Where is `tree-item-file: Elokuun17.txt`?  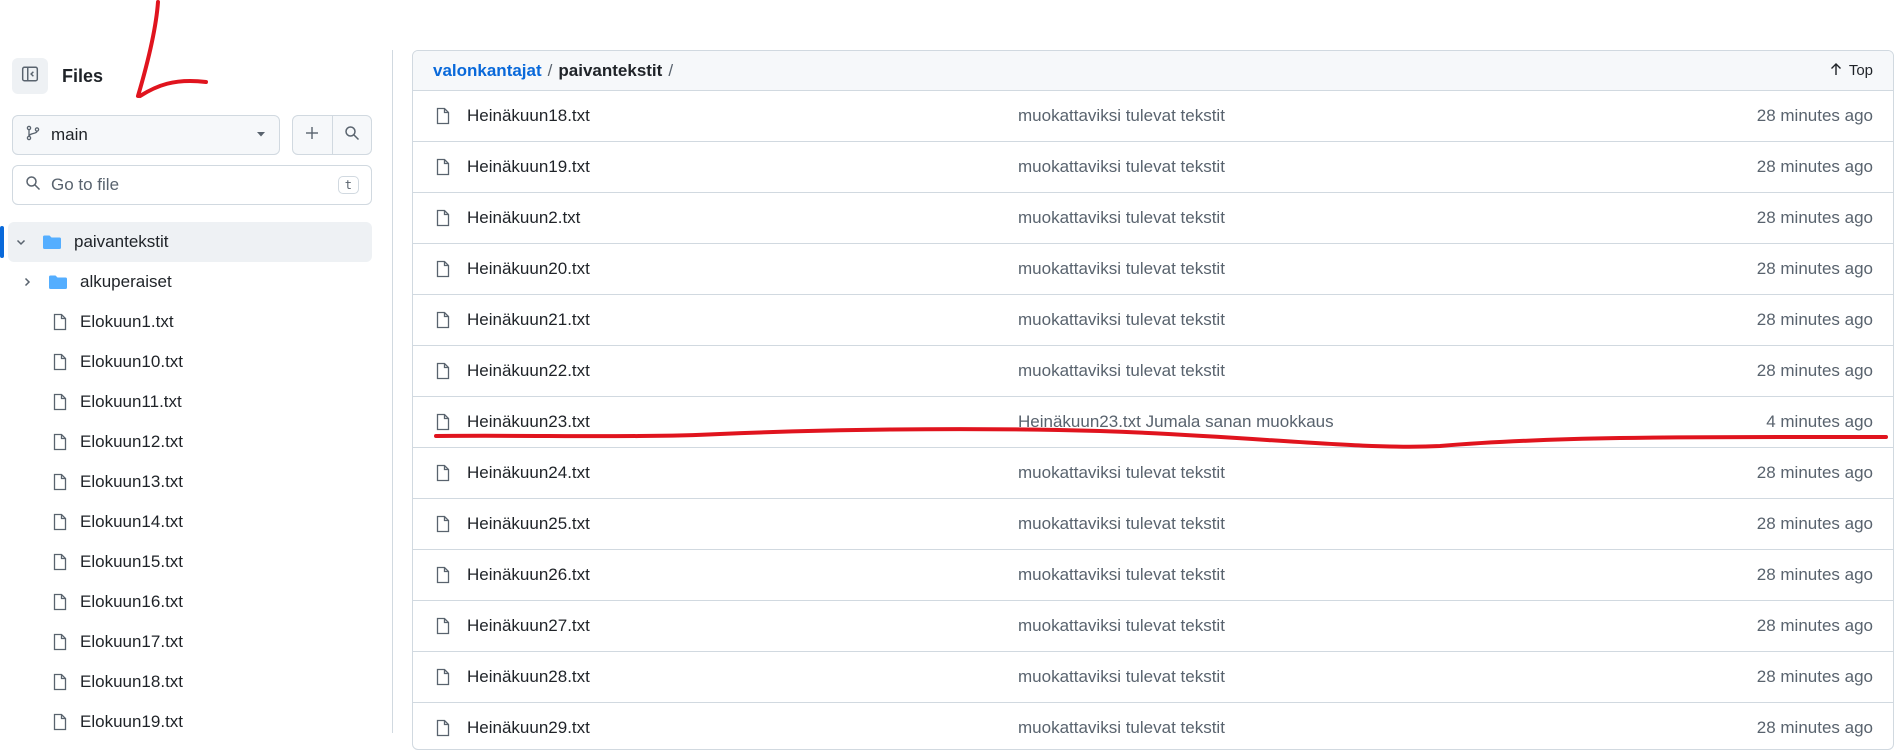
tree-item-file: Elokuun17.txt is located at coordinates (186, 642).